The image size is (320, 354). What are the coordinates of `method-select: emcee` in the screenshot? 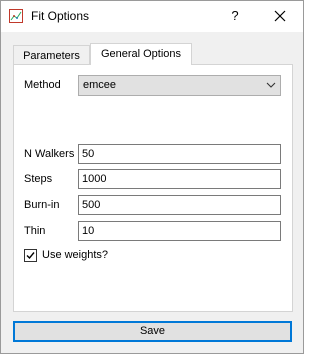 It's located at (179, 85).